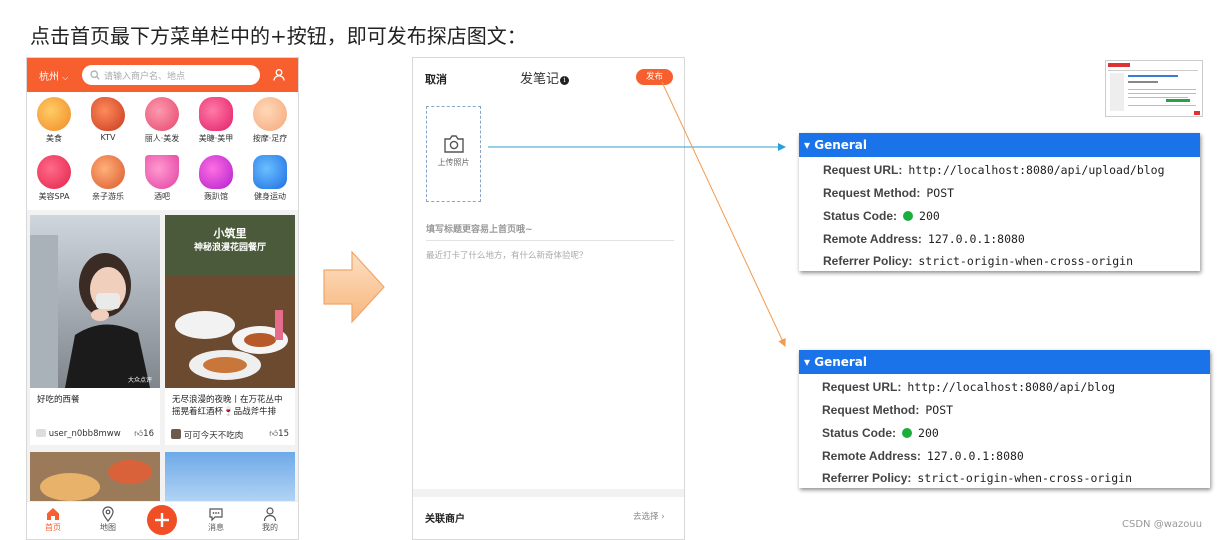  I want to click on watermark: CSDN @wazouu, so click(1162, 524).